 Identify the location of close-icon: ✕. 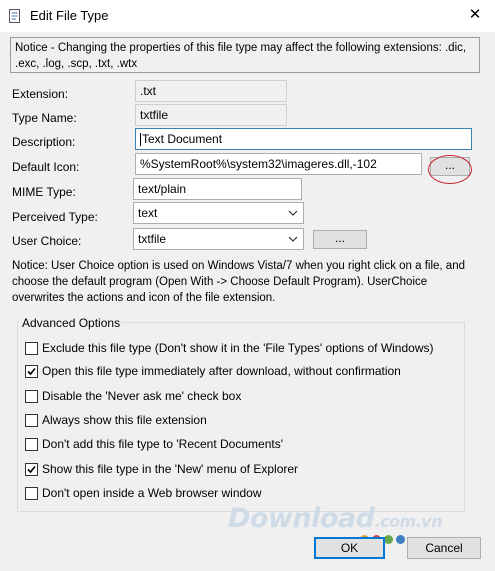
(475, 14).